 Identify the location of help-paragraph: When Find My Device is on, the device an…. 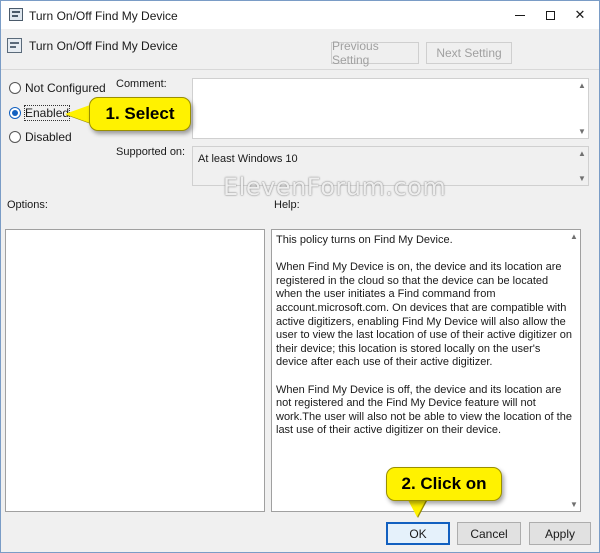
(424, 315).